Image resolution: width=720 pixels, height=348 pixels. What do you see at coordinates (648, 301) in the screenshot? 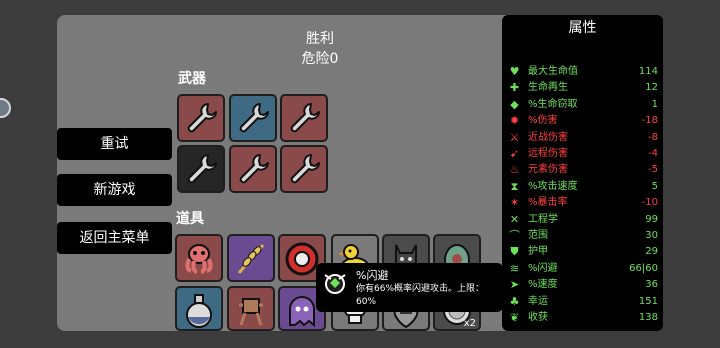
I see `stat-value: 151` at bounding box center [648, 301].